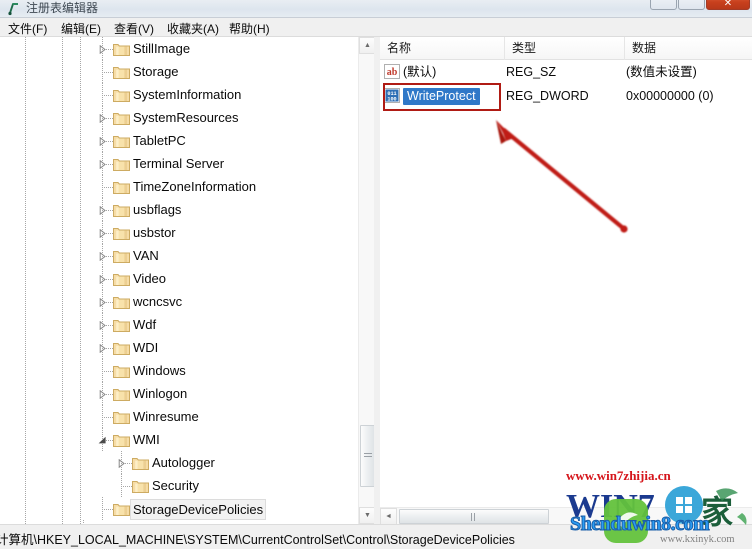 Image resolution: width=752 pixels, height=549 pixels. What do you see at coordinates (180, 348) in the screenshot?
I see `tree-item-wdi: WDI` at bounding box center [180, 348].